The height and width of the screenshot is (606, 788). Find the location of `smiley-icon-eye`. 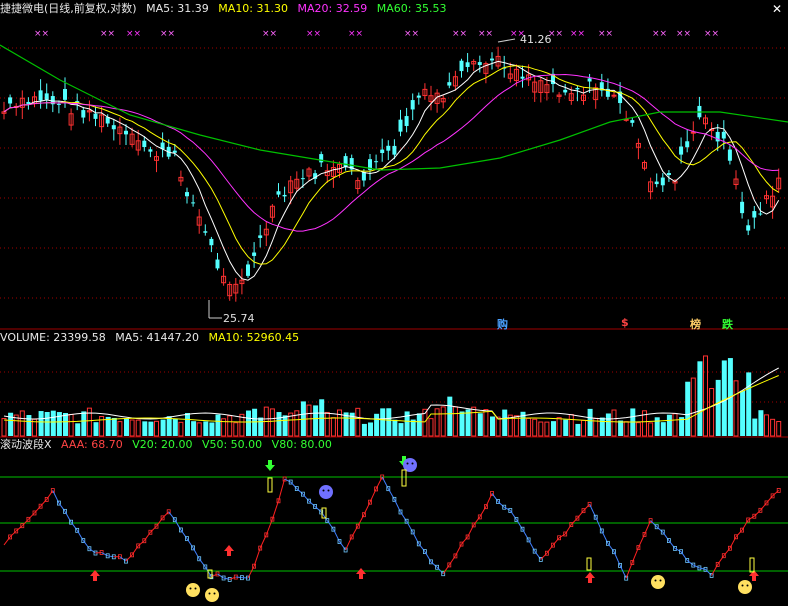

smiley-icon-eye is located at coordinates (747, 585).